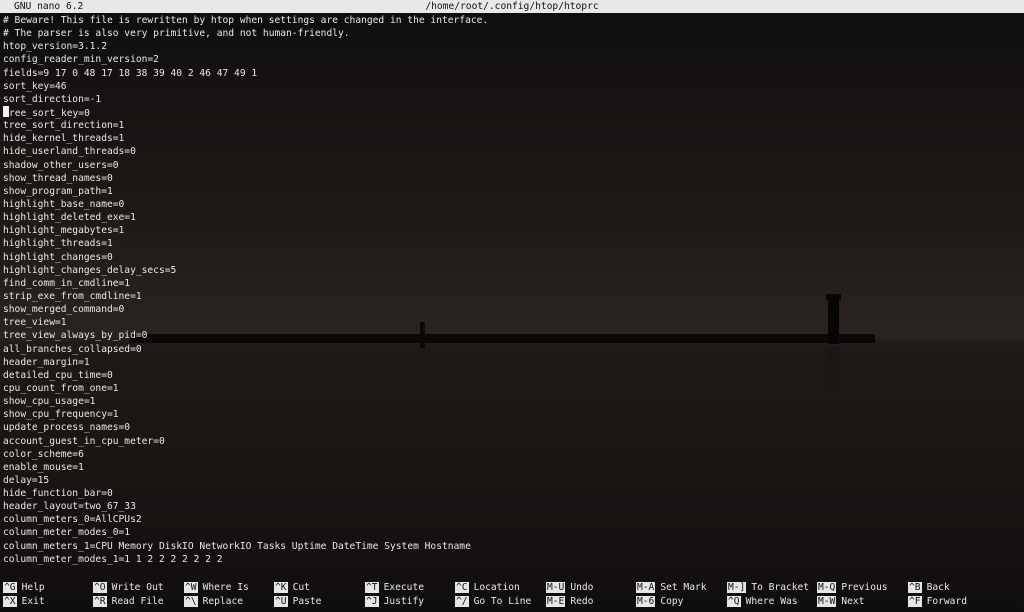 The image size is (1024, 612). I want to click on shortcut-set-mark: M-A Set Mark, so click(671, 587).